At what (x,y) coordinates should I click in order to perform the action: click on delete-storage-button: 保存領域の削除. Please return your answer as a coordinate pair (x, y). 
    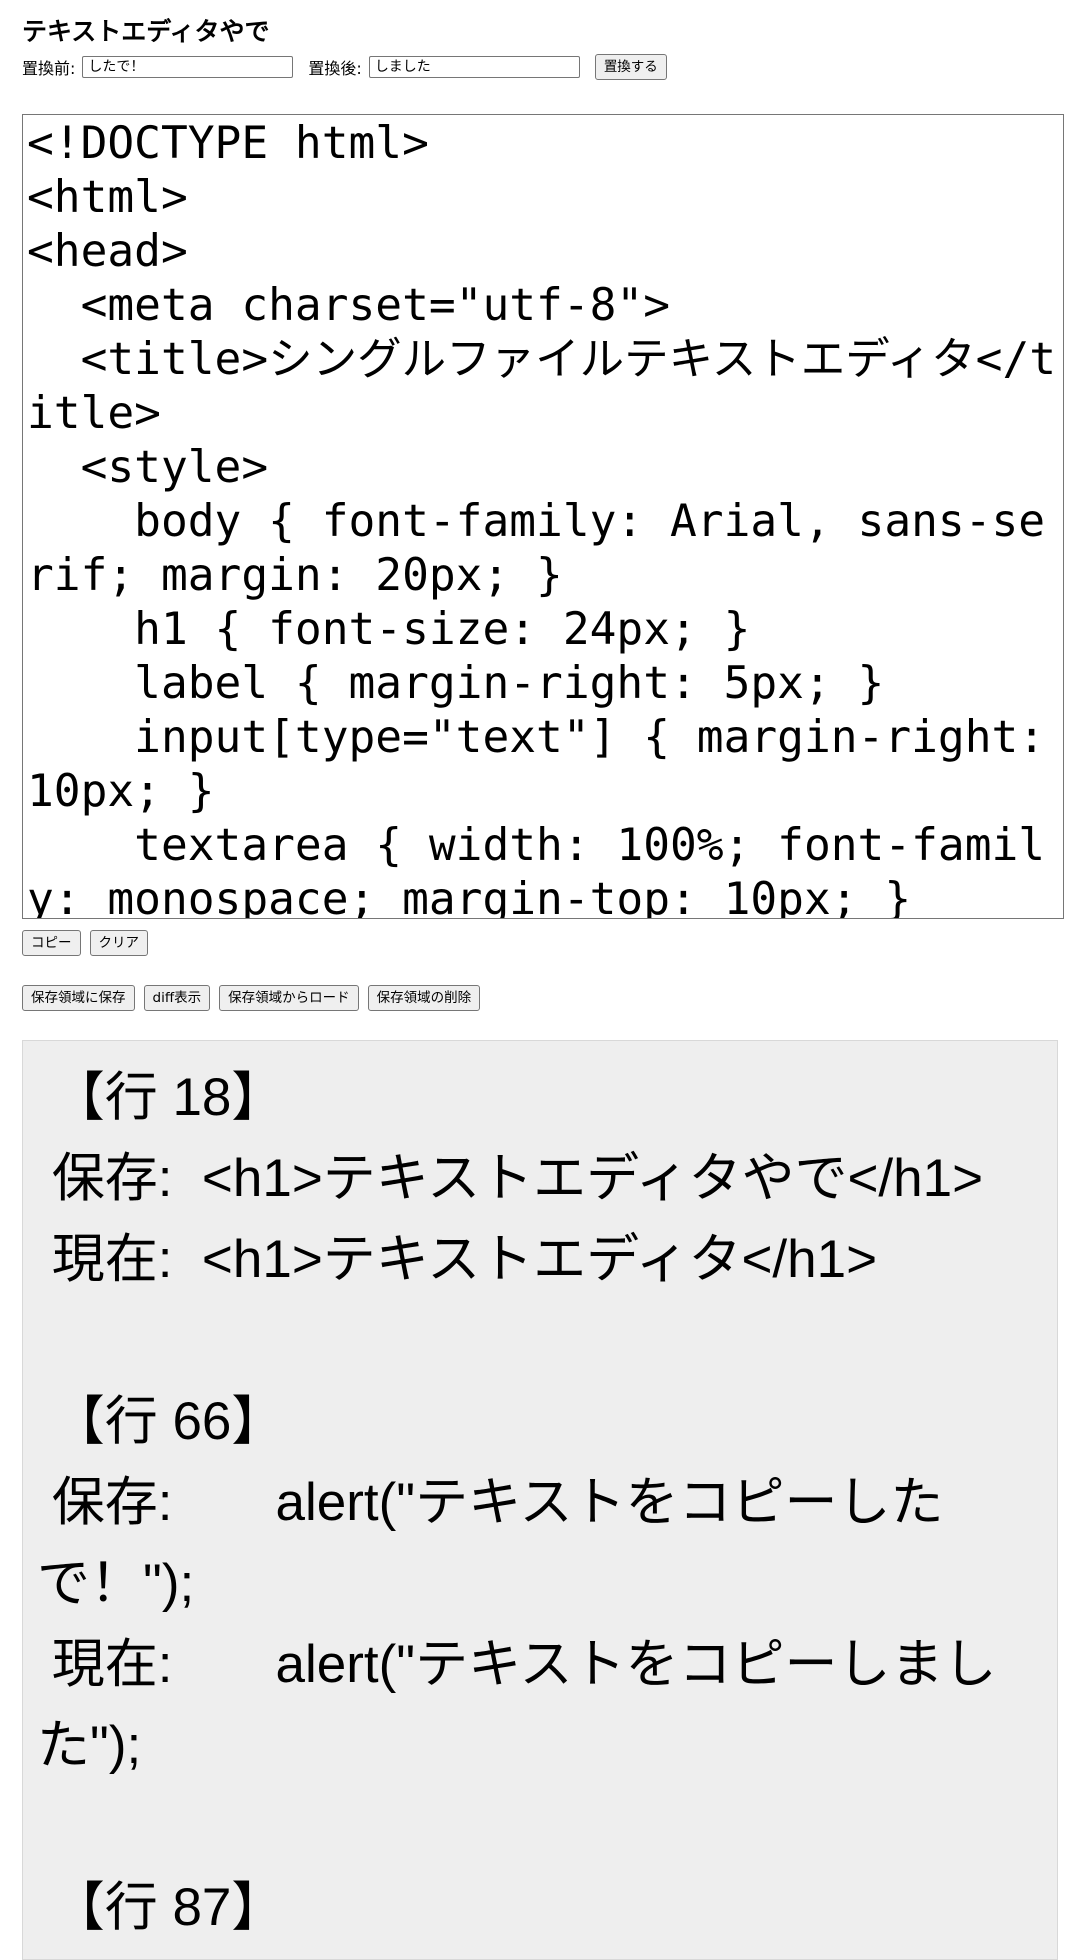
    Looking at the image, I should click on (424, 998).